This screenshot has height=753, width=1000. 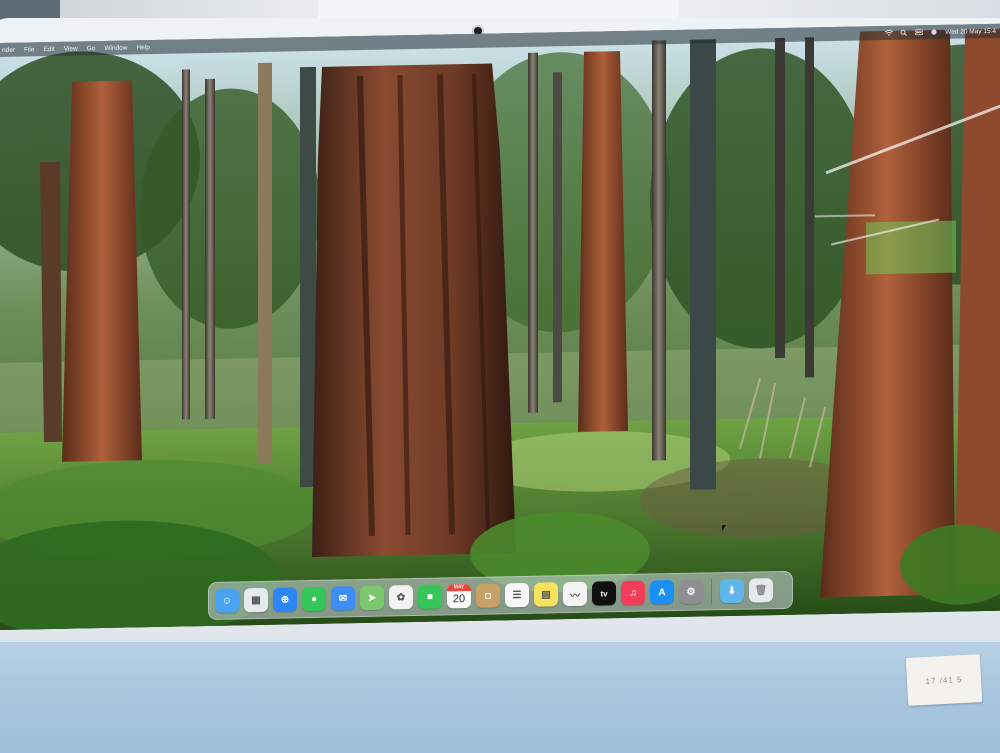 I want to click on screen-reflection, so click(x=911, y=247).